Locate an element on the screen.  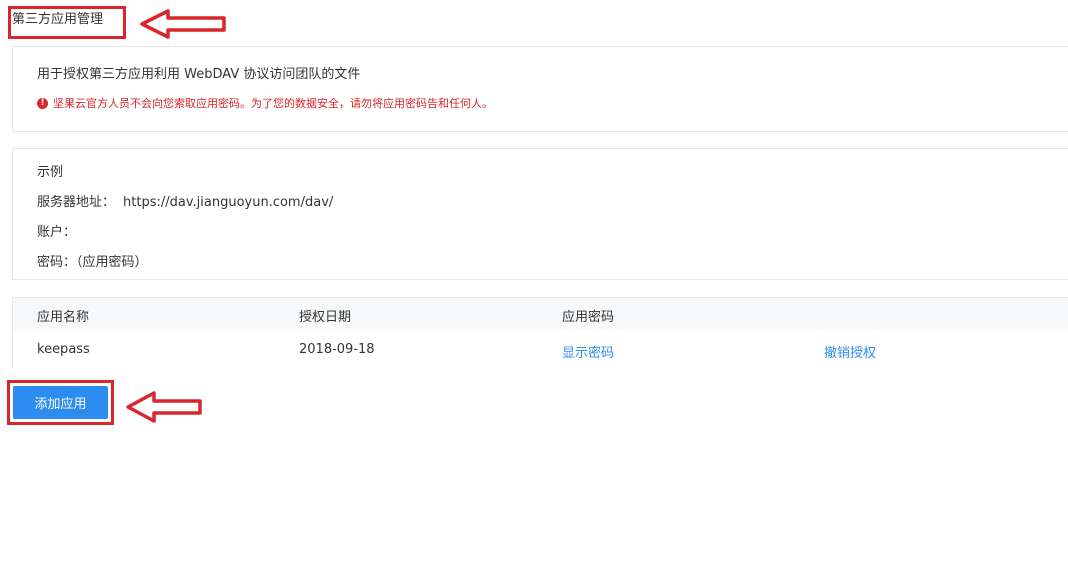
server-label: 服务器地址： is located at coordinates (76, 202).